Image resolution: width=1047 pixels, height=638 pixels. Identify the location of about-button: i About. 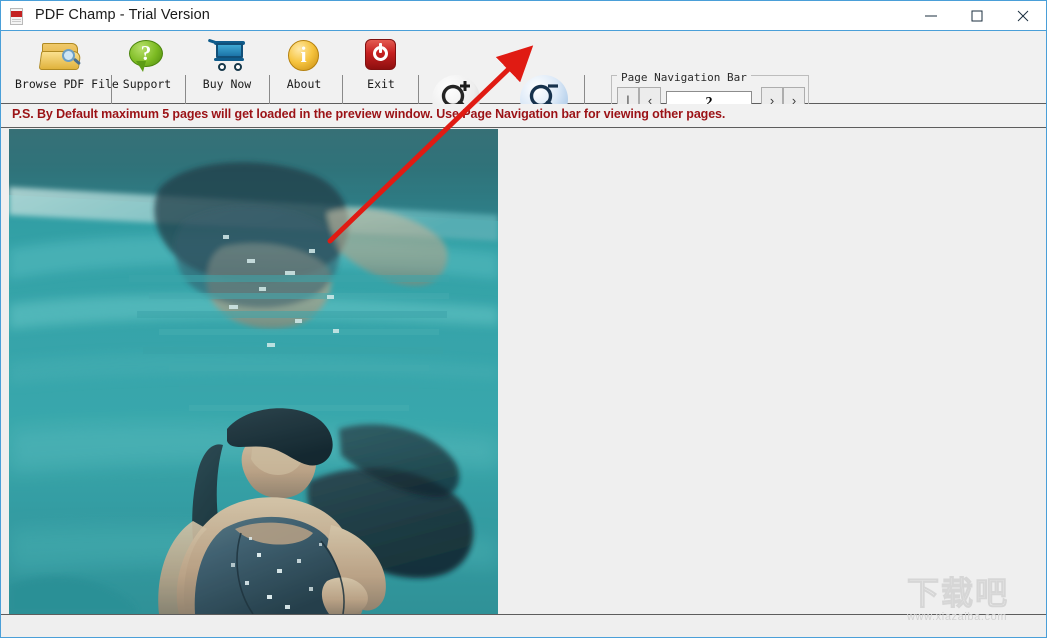
(304, 68).